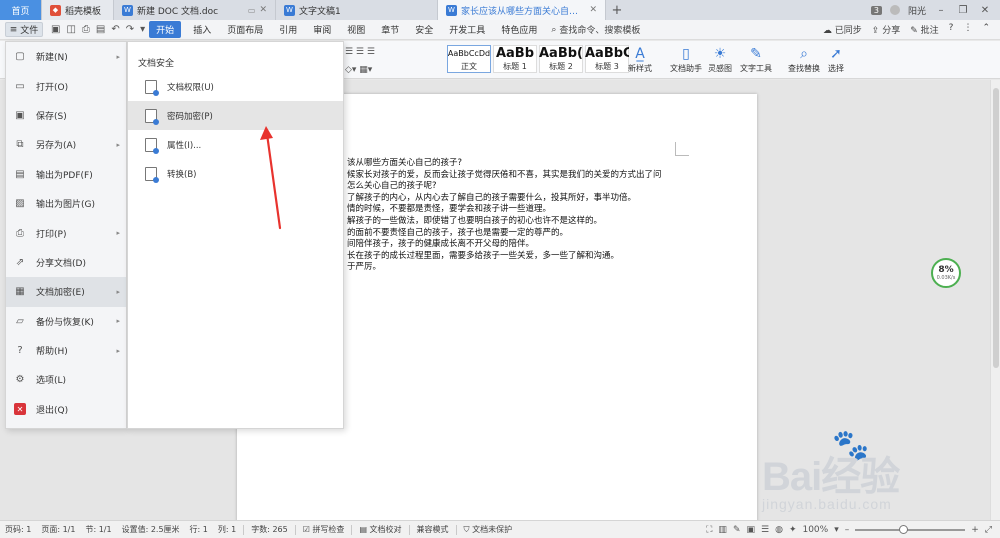  I want to click on monitor-icon: ▭, so click(252, 10).